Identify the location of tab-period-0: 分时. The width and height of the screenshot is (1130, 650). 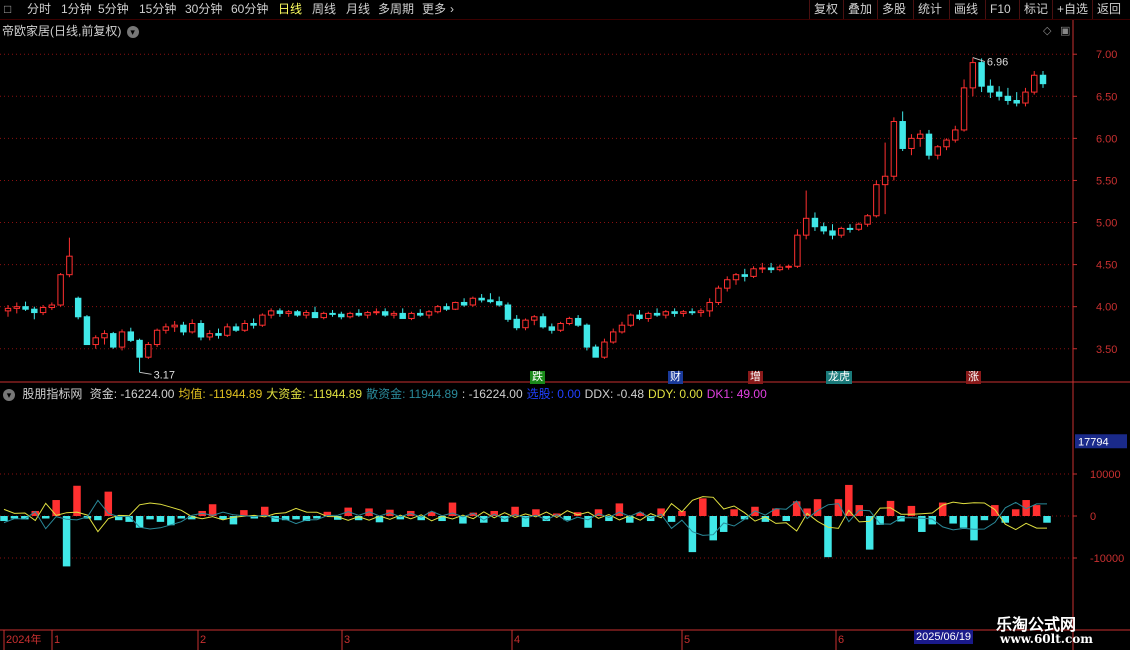
(39, 9).